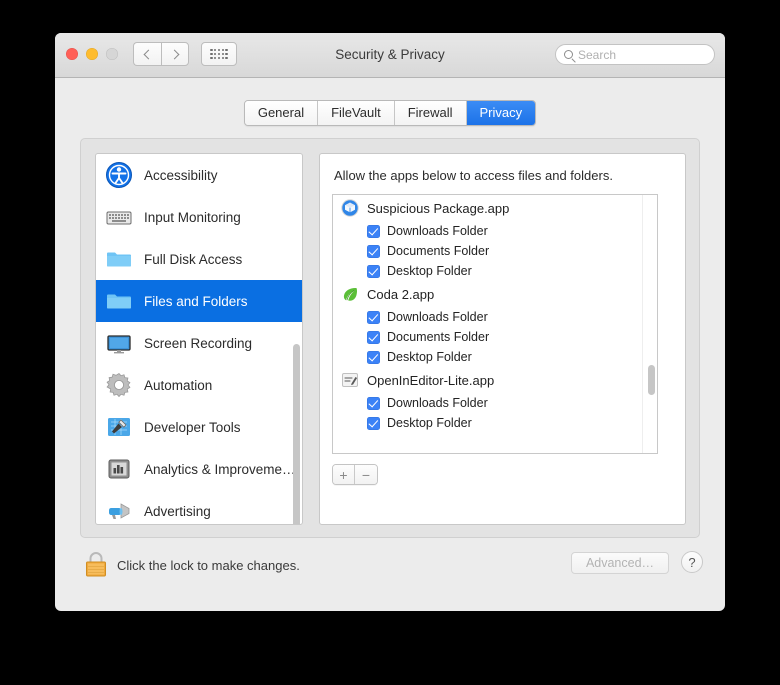  I want to click on sidebar-item-label: Files and Folders, so click(196, 301).